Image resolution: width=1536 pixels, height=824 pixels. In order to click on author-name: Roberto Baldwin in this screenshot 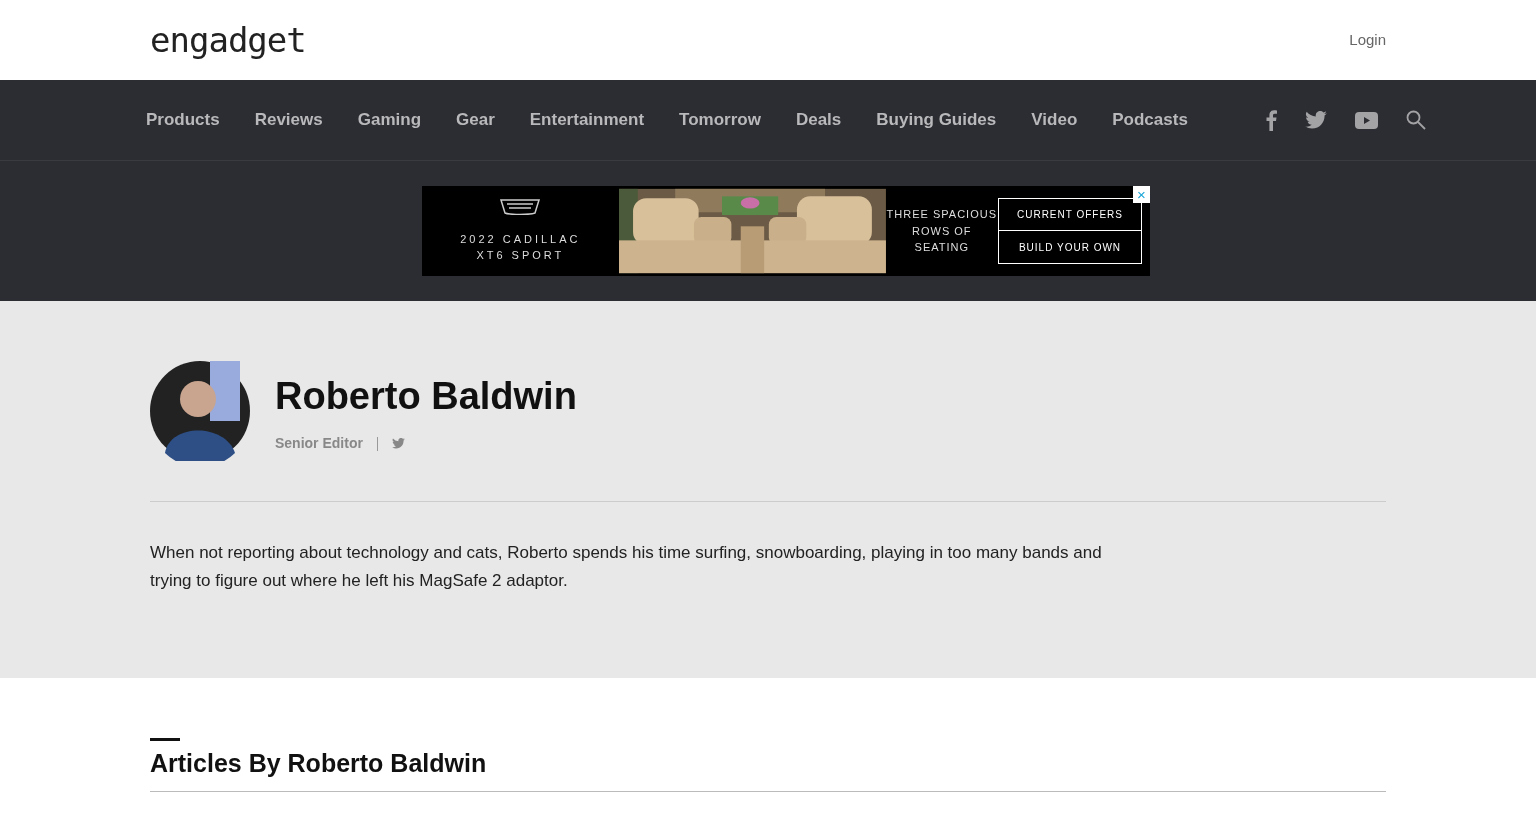, I will do `click(426, 396)`.